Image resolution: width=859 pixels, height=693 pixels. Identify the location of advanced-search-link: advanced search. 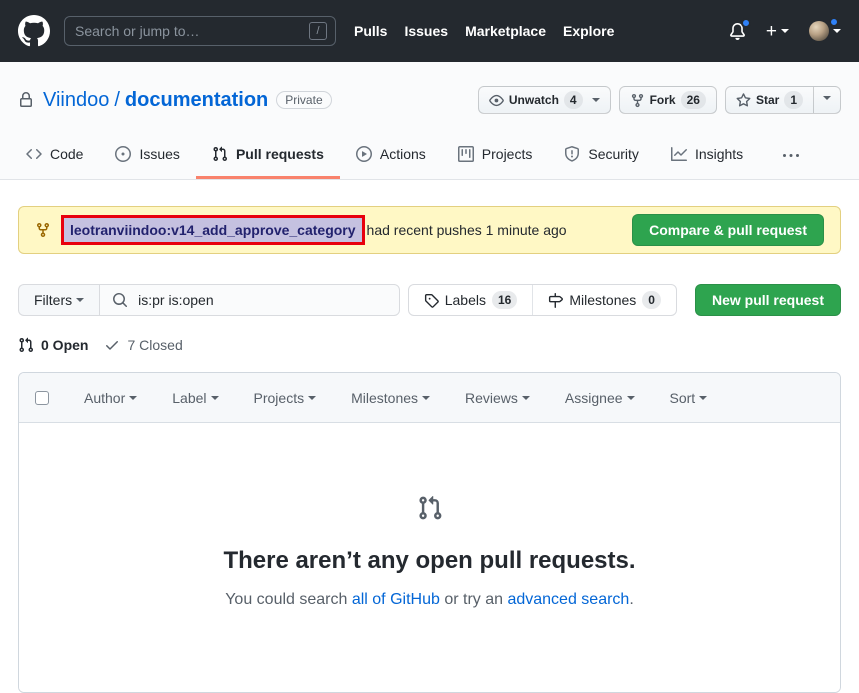
(568, 599).